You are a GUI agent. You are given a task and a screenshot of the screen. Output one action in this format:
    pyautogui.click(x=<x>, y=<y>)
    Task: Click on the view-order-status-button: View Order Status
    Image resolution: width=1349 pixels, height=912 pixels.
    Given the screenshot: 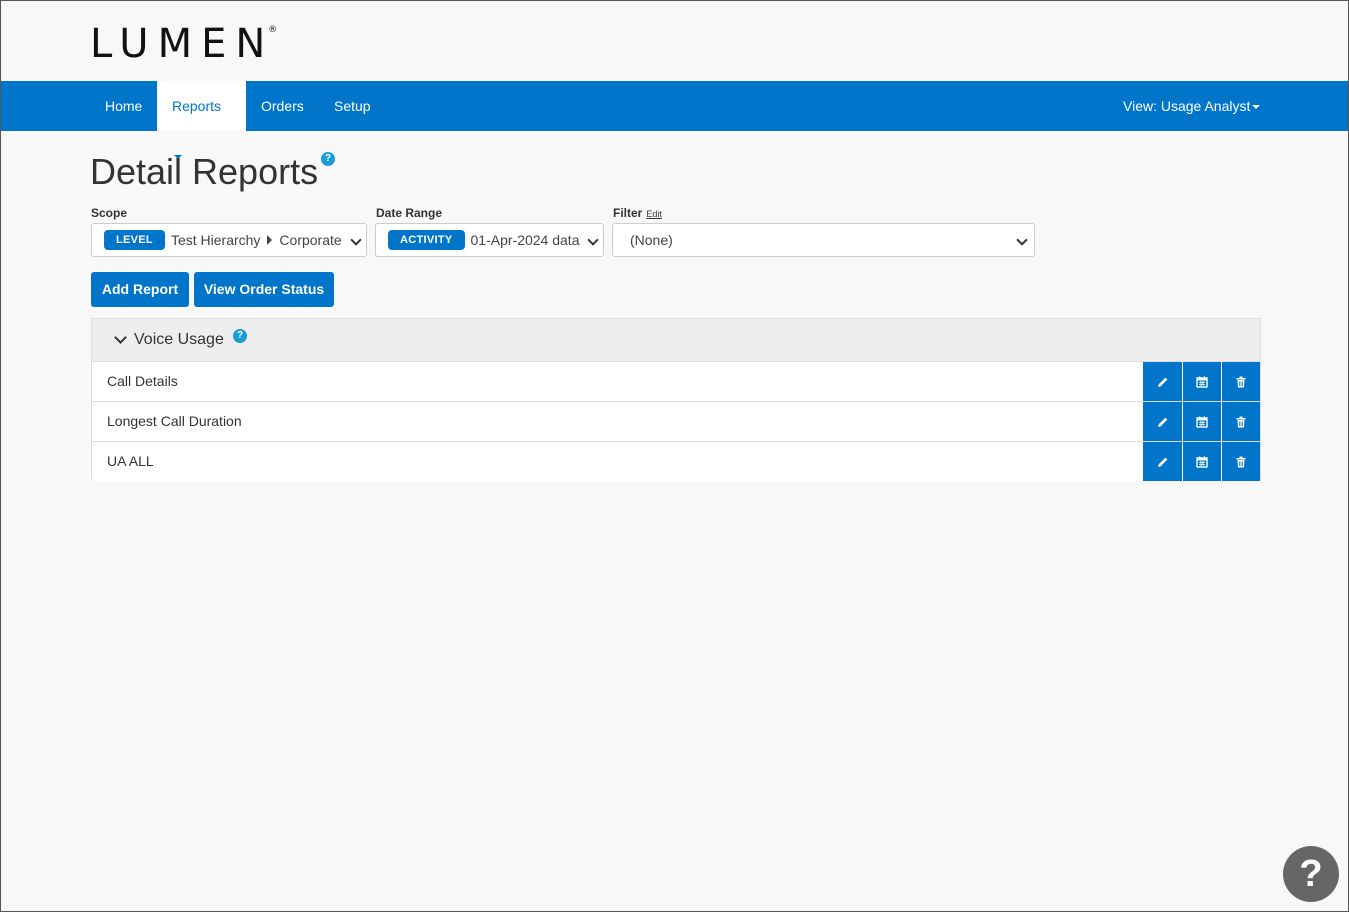 What is the action you would take?
    pyautogui.click(x=264, y=289)
    